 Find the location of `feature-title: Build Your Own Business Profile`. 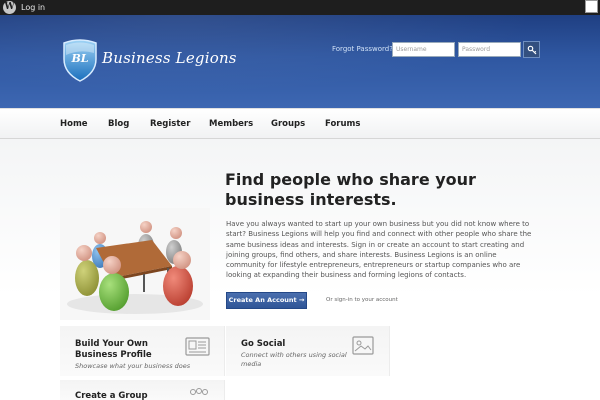

feature-title: Build Your Own Business Profile is located at coordinates (113, 349).